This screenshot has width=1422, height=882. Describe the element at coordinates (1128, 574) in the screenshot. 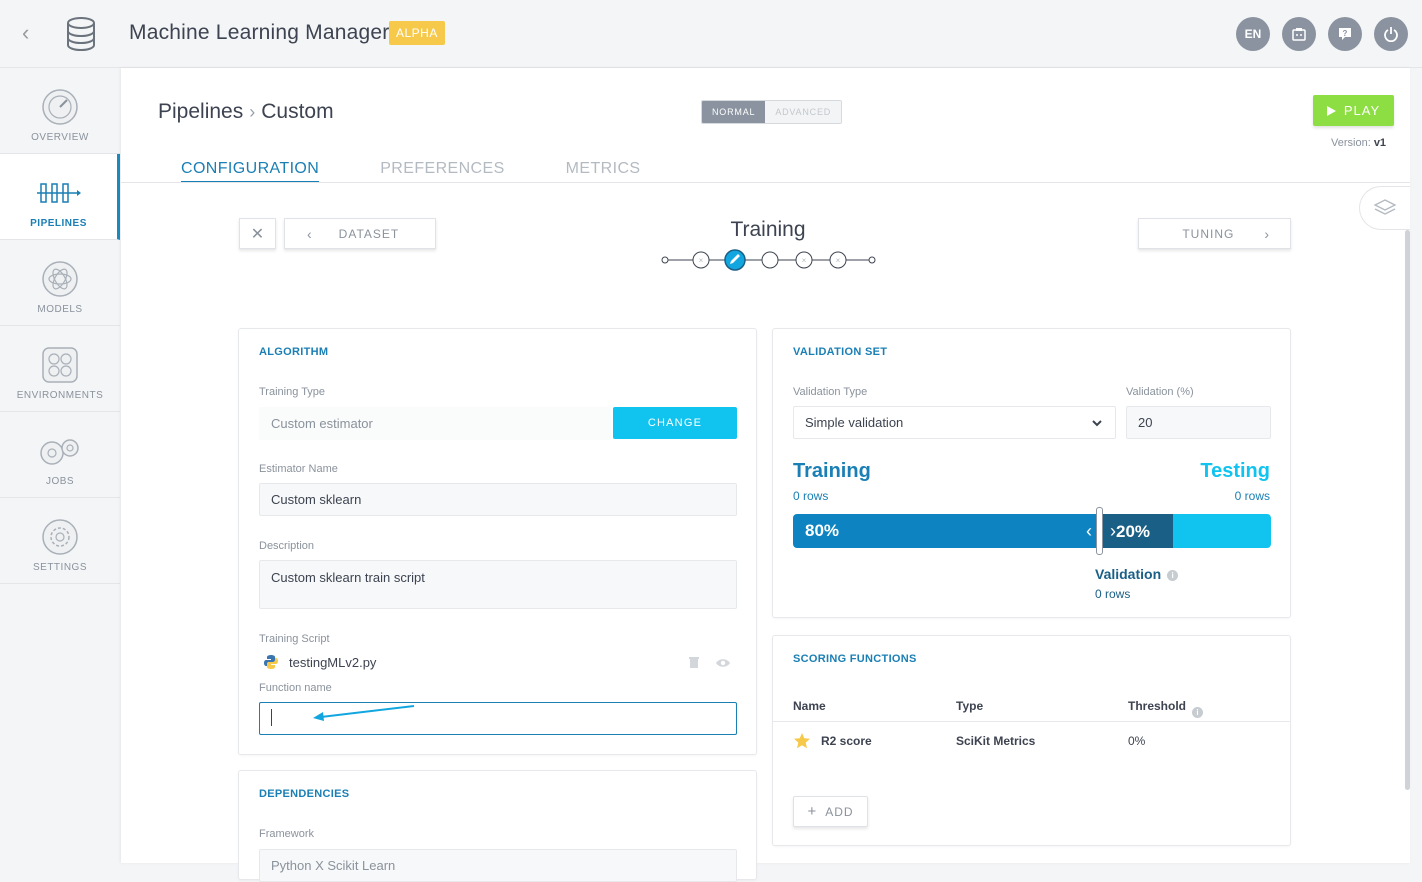

I see `validation-heading-label: Validation` at that location.